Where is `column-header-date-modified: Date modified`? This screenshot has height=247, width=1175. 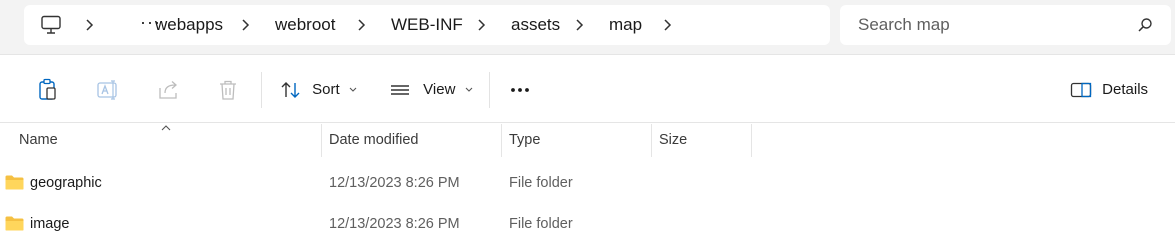
column-header-date-modified: Date modified is located at coordinates (369, 140).